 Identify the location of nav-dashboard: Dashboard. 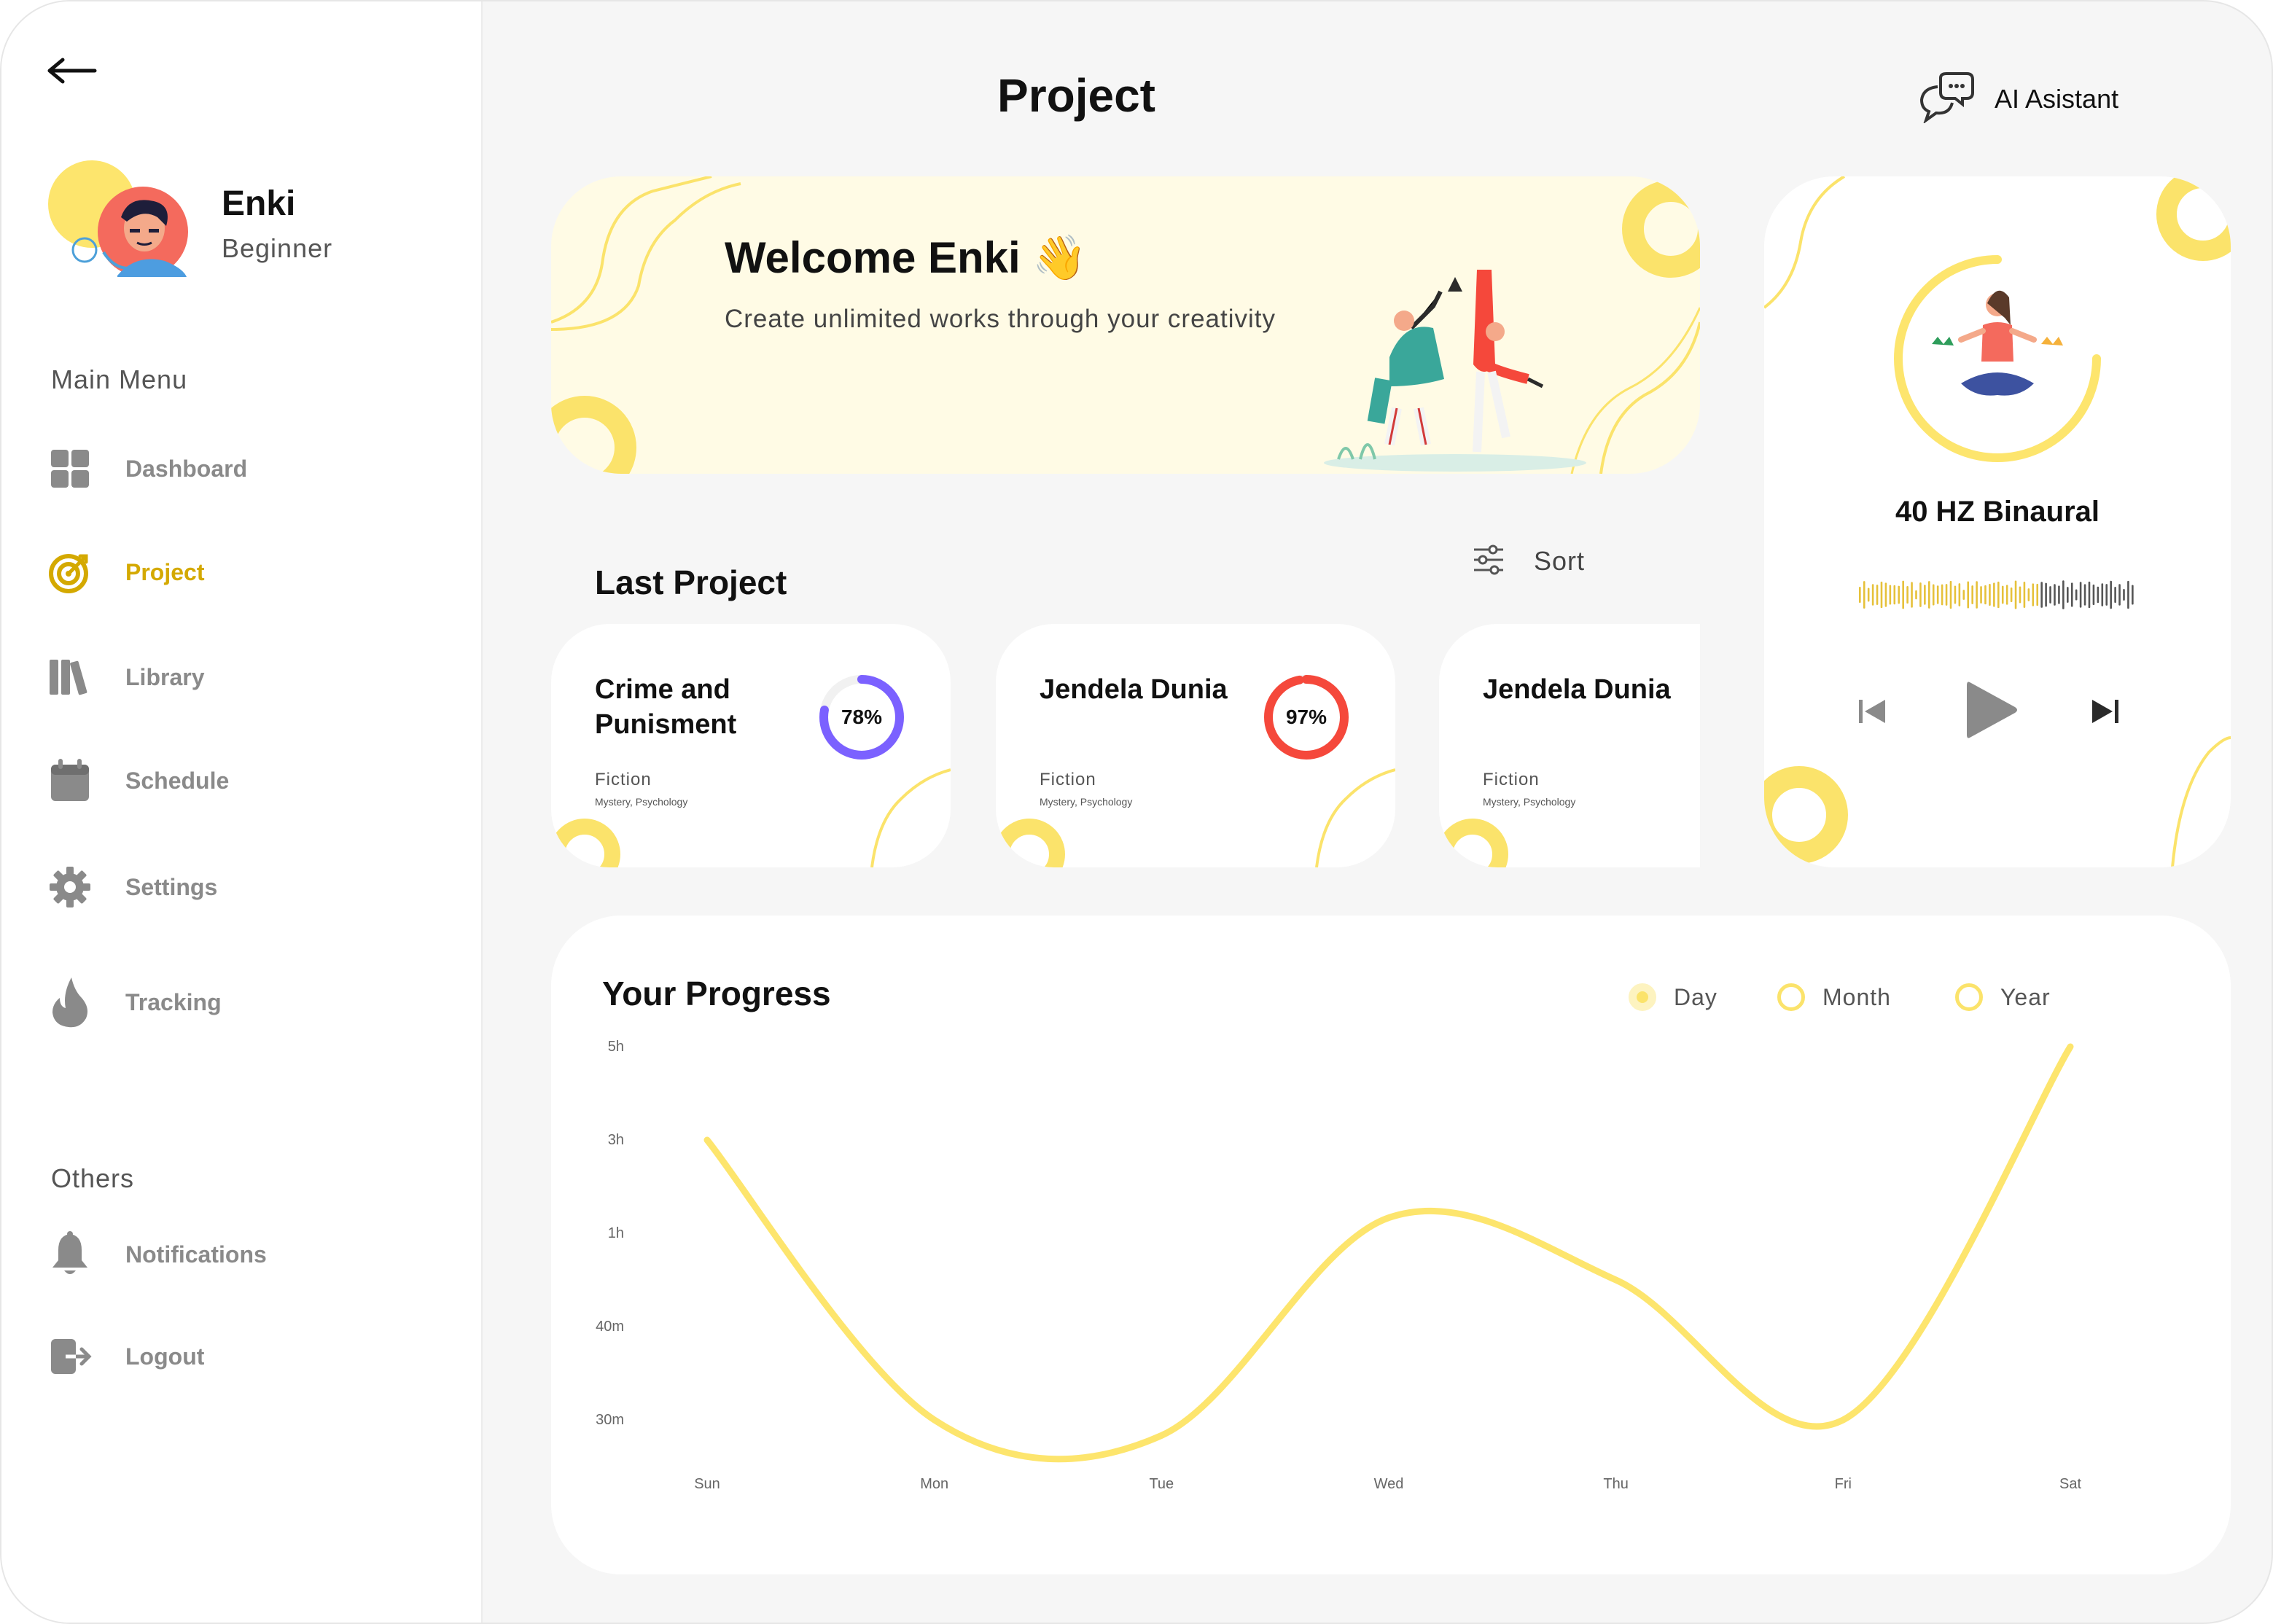
(237, 468).